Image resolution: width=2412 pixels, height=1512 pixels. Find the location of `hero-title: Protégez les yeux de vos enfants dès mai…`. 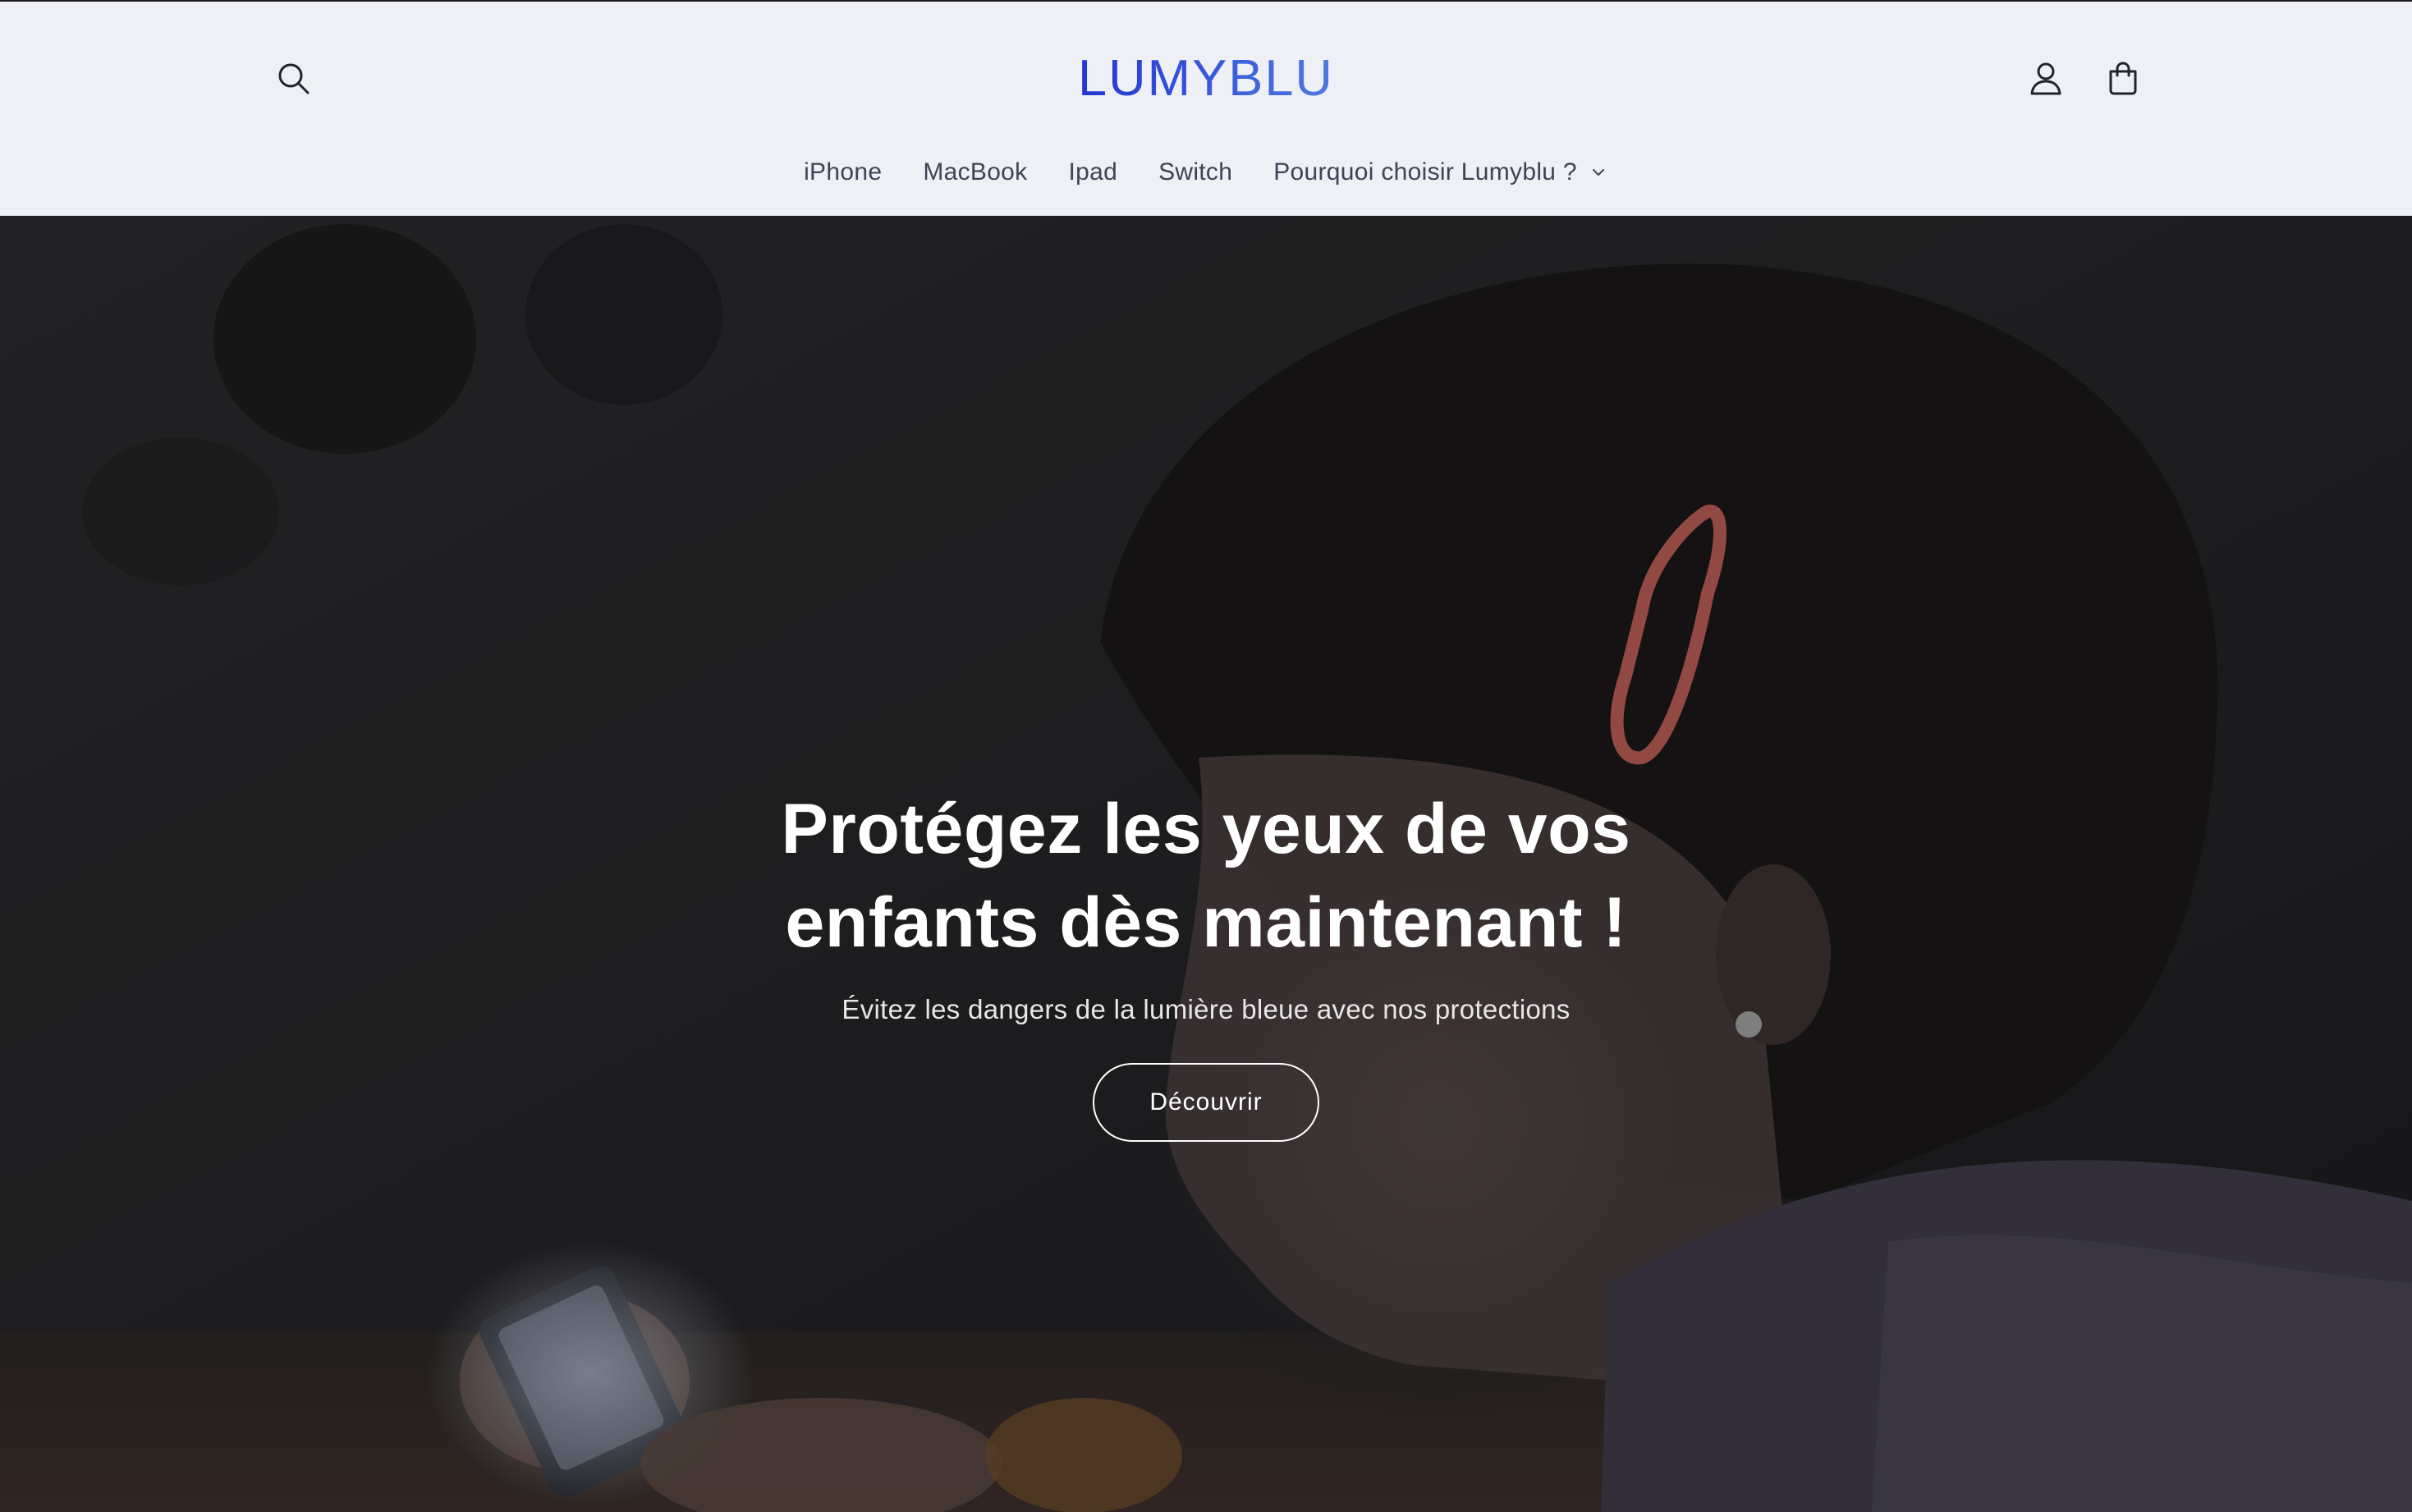

hero-title: Protégez les yeux de vos enfants dès mai… is located at coordinates (1206, 875).